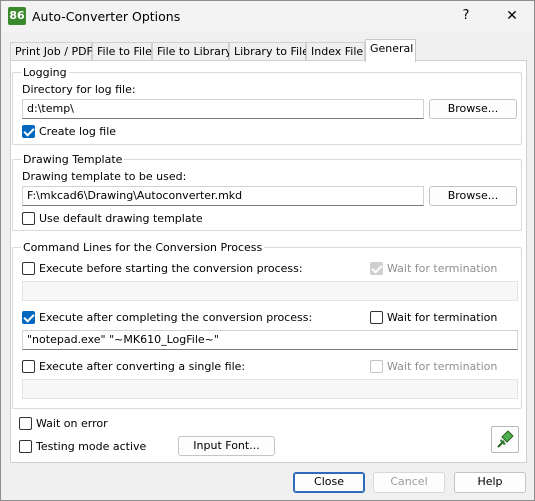 This screenshot has width=535, height=501. What do you see at coordinates (45, 72) in the screenshot?
I see `logging-group-label: Logging` at bounding box center [45, 72].